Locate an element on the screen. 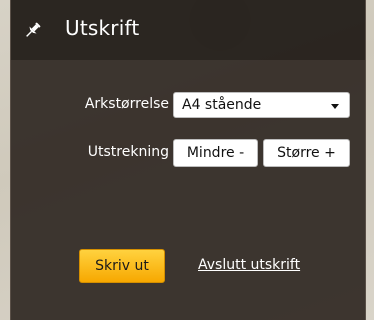  exit-print-link: Avslutt utskrift is located at coordinates (249, 265).